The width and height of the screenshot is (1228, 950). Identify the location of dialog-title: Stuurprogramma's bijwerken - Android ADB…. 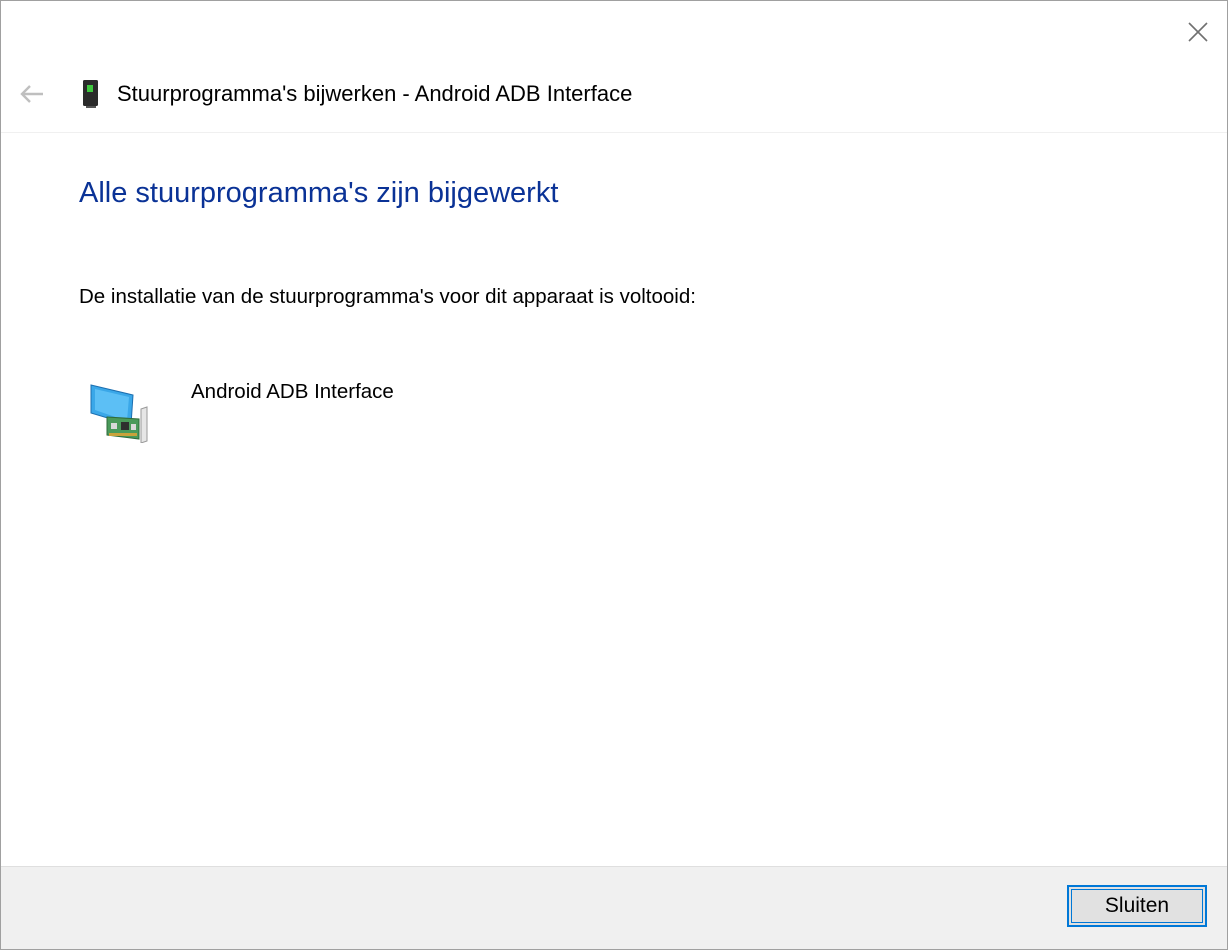
(375, 93).